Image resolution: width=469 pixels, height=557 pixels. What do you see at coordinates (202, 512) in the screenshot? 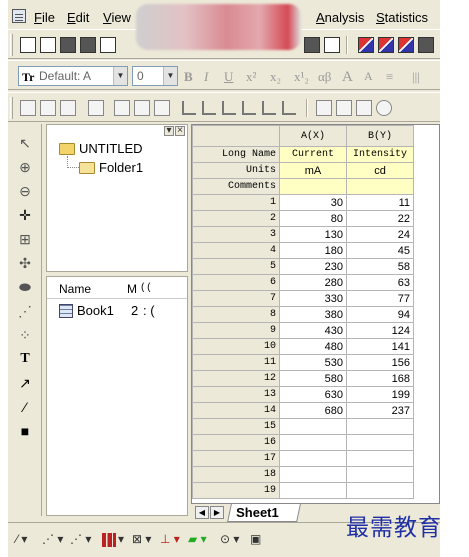
I see `tab-prev-icon: ◀` at bounding box center [202, 512].